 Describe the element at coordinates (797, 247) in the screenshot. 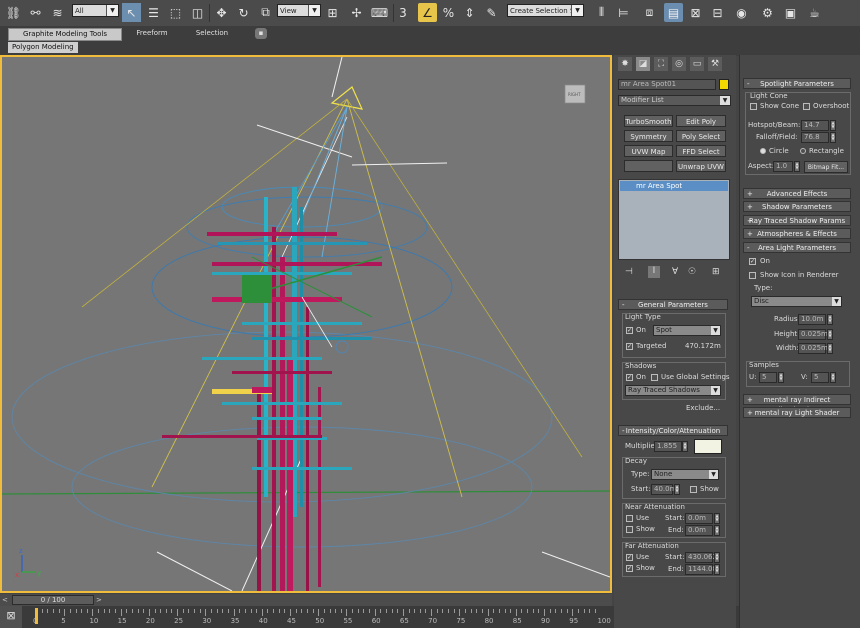

I see `area-light-parameters-rollout: - Area Light Parameters` at that location.